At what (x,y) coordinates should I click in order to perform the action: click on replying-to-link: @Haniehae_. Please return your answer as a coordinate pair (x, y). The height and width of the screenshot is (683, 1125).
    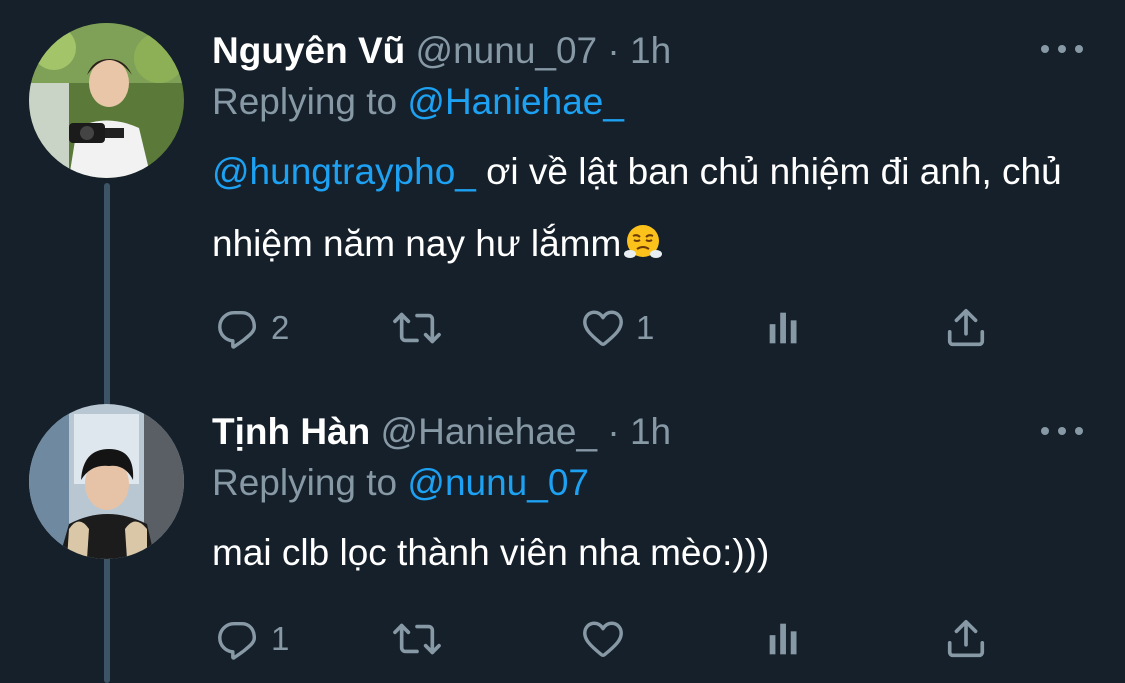
    Looking at the image, I should click on (515, 101).